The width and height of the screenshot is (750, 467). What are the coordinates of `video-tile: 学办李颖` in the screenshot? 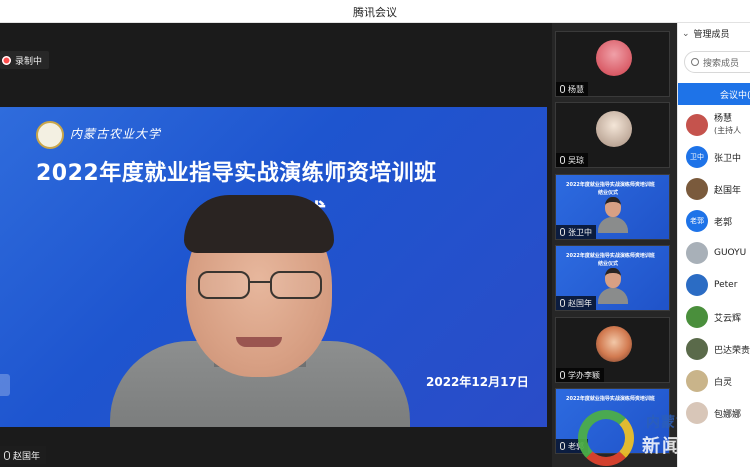 It's located at (612, 350).